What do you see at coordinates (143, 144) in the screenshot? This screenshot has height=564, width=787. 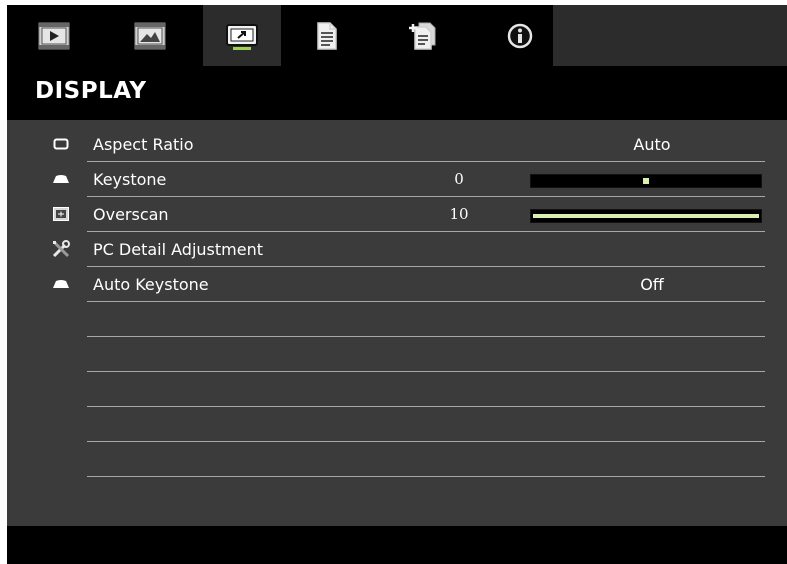 I see `menu-item-label: Aspect Ratio` at bounding box center [143, 144].